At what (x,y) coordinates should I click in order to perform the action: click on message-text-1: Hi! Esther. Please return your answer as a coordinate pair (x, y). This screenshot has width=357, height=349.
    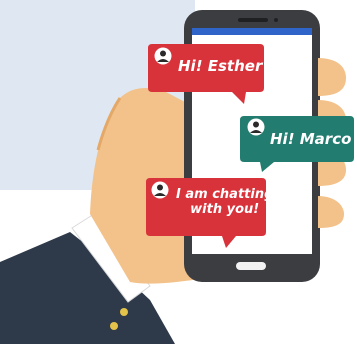
    Looking at the image, I should click on (220, 66).